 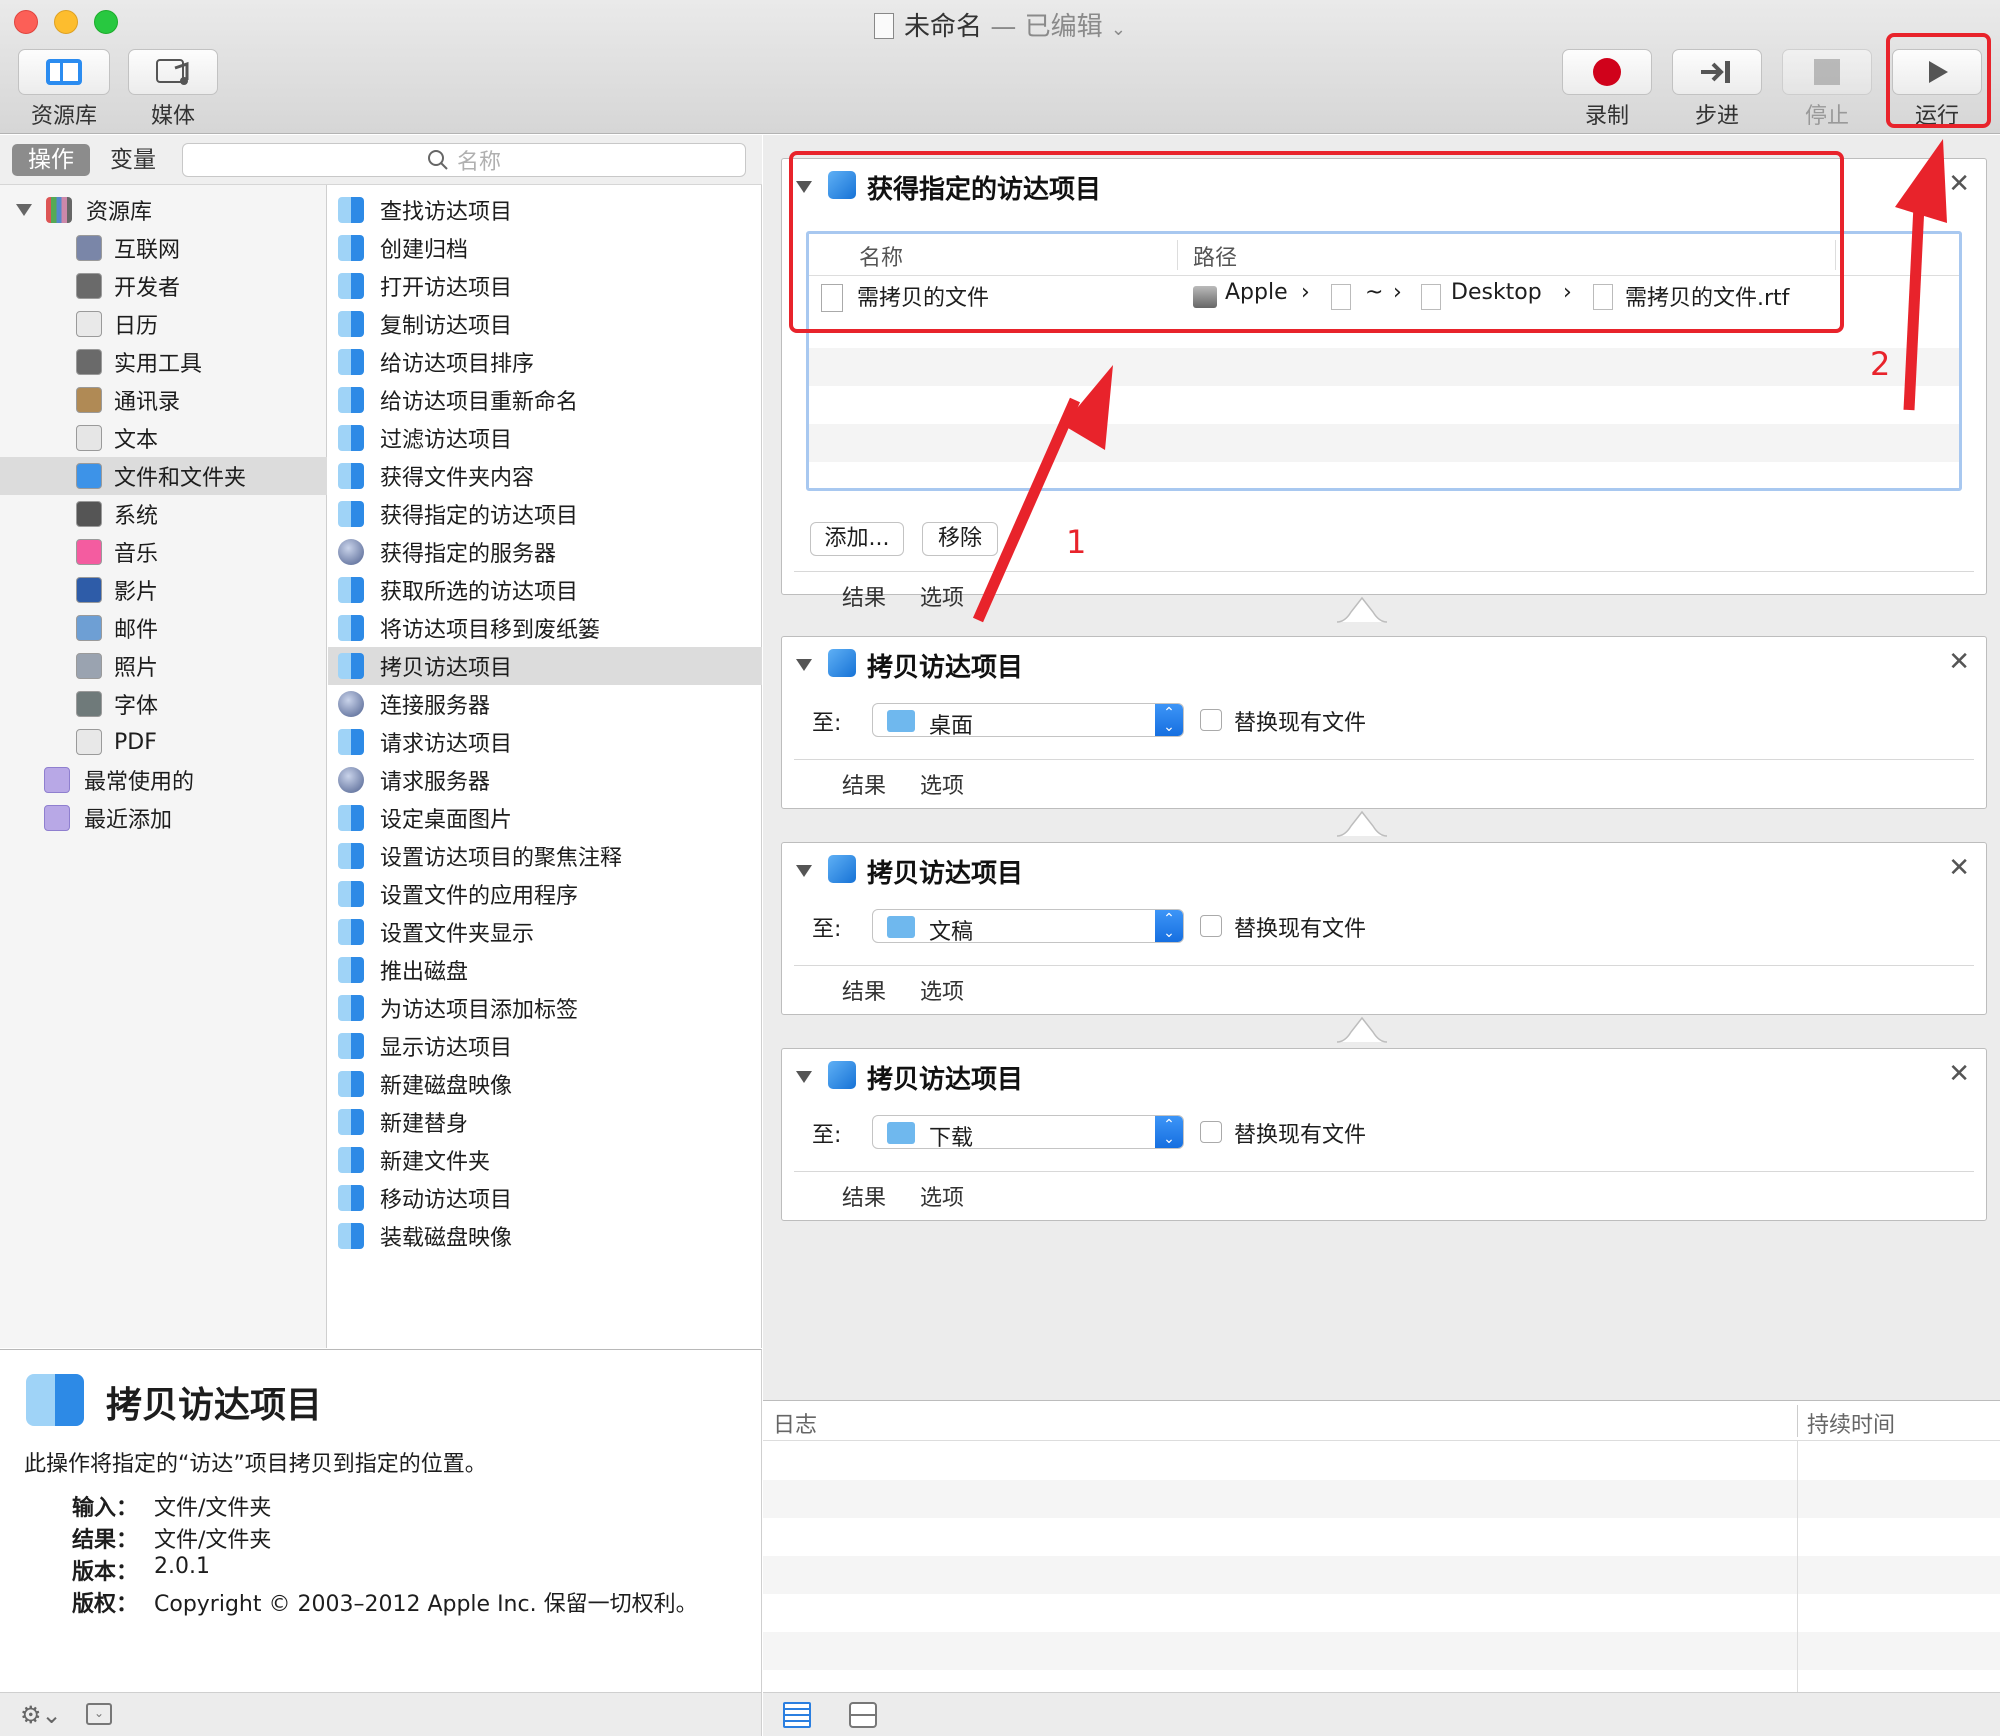 What do you see at coordinates (381, 1714) in the screenshot?
I see `library-bottom-bar: ⚙⌄ ⌄` at bounding box center [381, 1714].